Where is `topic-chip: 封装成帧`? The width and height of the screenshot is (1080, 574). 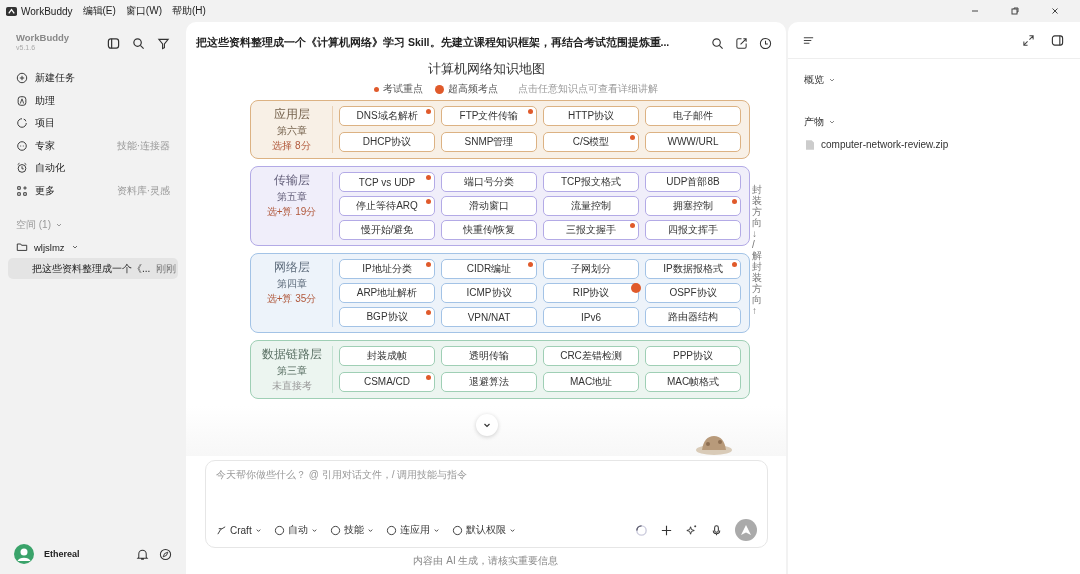 topic-chip: 封装成帧 is located at coordinates (387, 356).